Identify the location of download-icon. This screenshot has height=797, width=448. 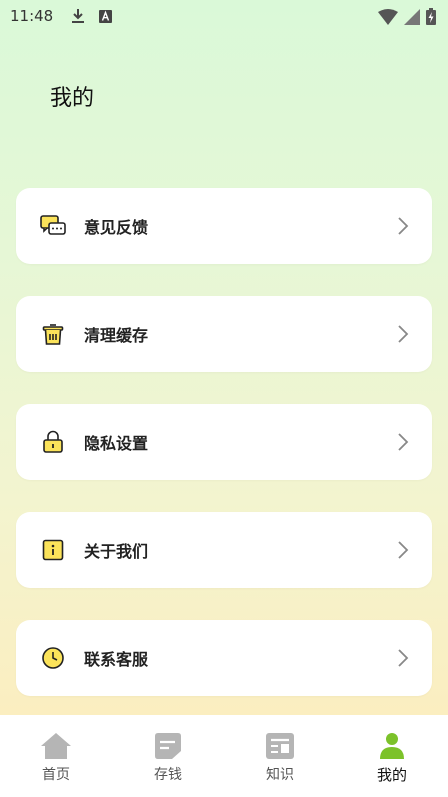
(78, 16).